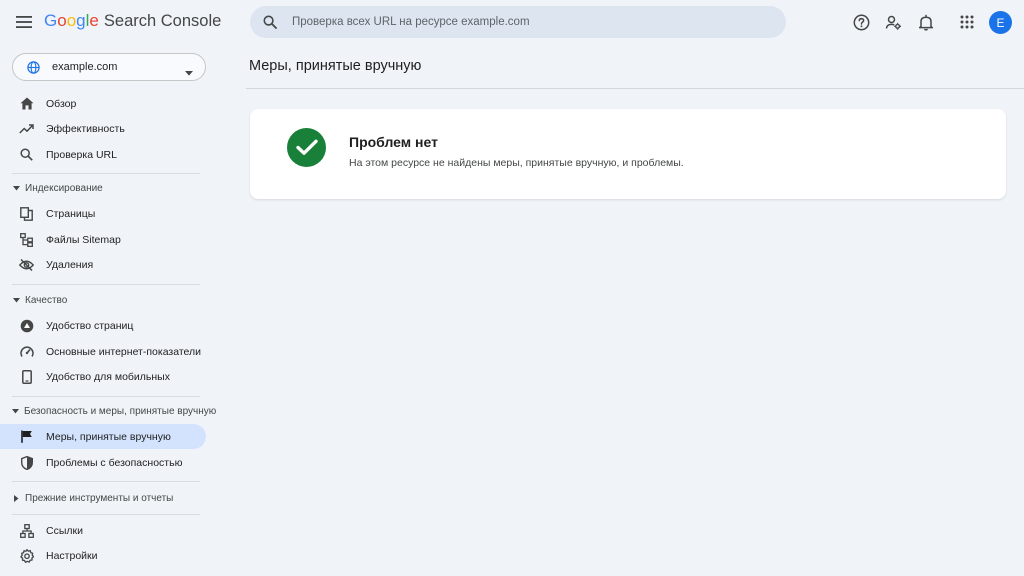 The height and width of the screenshot is (576, 1024). I want to click on globe-icon, so click(33, 67).